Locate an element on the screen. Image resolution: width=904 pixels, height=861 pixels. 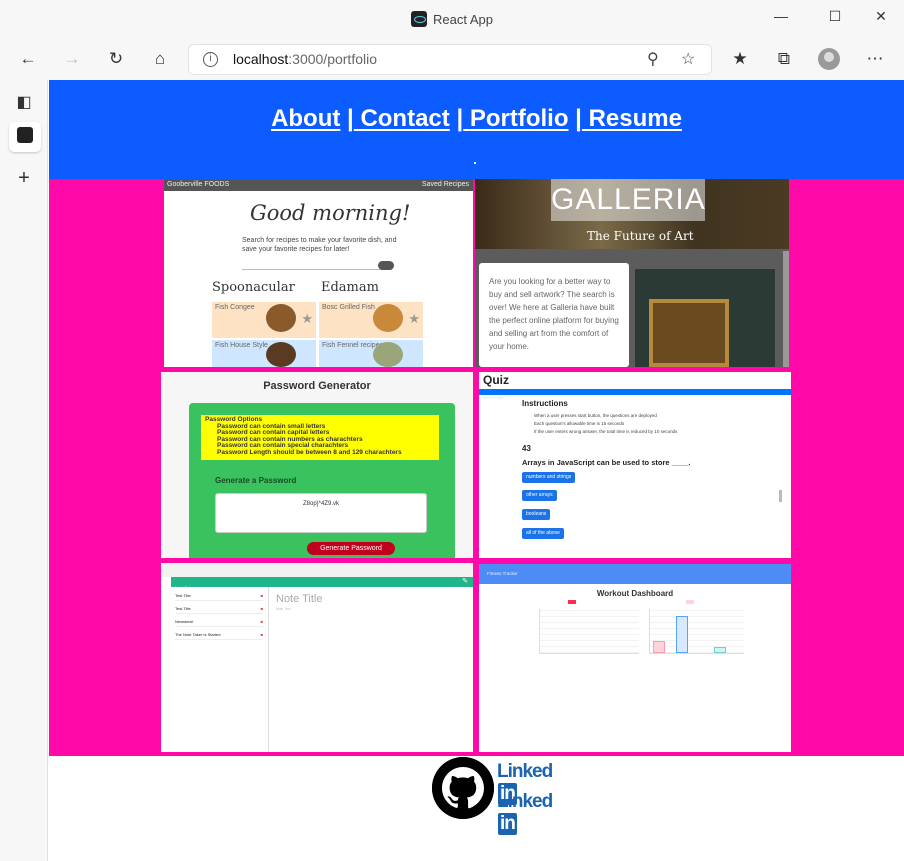
nav-contact: | Contact is located at coordinates (398, 118).